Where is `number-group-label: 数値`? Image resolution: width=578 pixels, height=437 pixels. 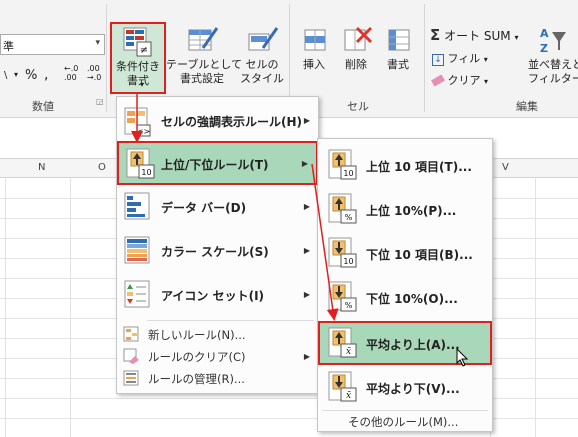 number-group-label: 数値 is located at coordinates (43, 106).